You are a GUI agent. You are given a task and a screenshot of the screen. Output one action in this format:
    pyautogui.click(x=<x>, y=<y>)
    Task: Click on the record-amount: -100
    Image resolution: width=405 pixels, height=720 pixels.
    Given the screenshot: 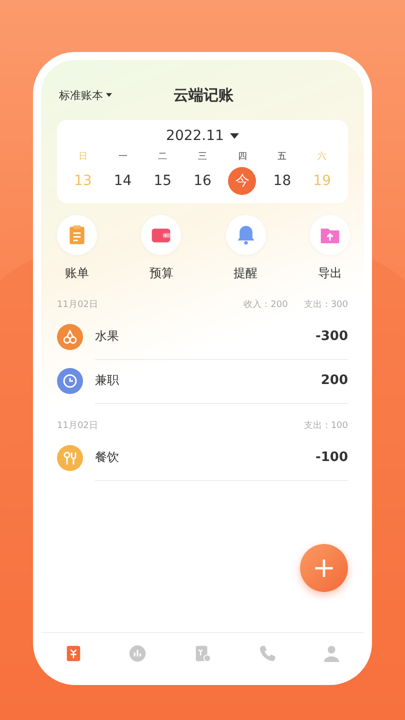 What is the action you would take?
    pyautogui.click(x=331, y=457)
    